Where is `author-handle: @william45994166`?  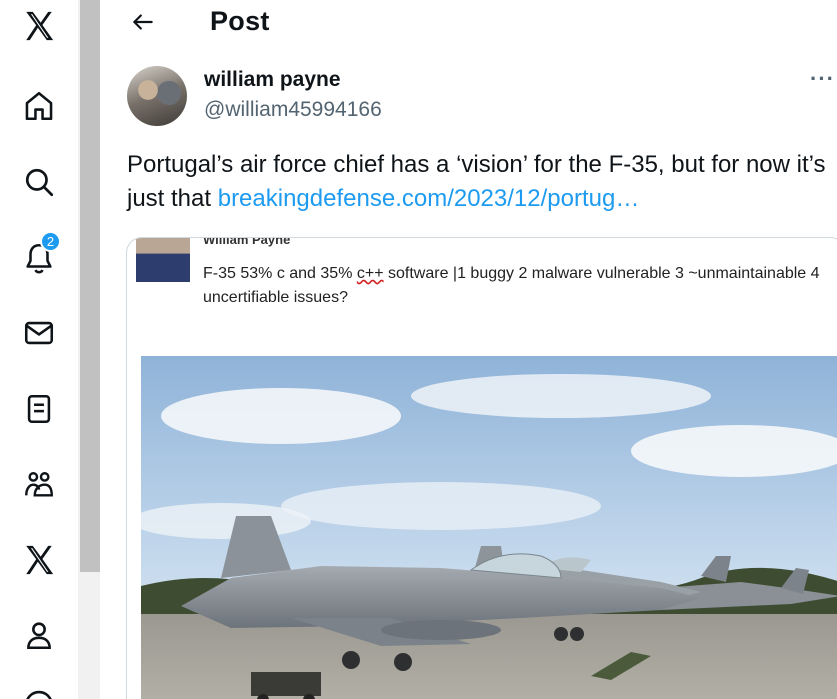 author-handle: @william45994166 is located at coordinates (293, 110).